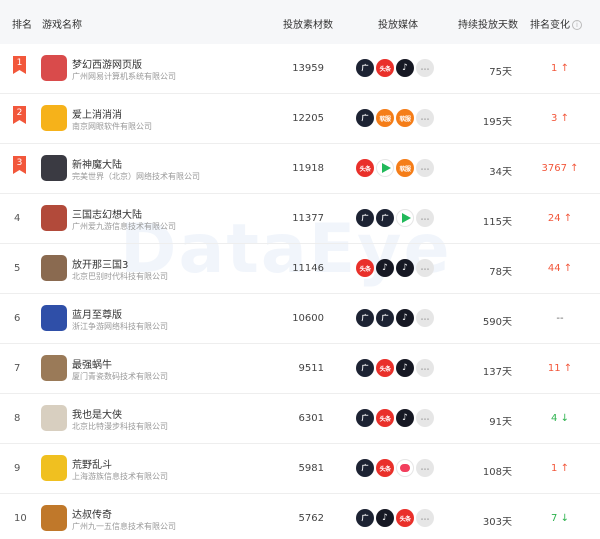  What do you see at coordinates (17, 418) in the screenshot?
I see `rank-number: 8` at bounding box center [17, 418].